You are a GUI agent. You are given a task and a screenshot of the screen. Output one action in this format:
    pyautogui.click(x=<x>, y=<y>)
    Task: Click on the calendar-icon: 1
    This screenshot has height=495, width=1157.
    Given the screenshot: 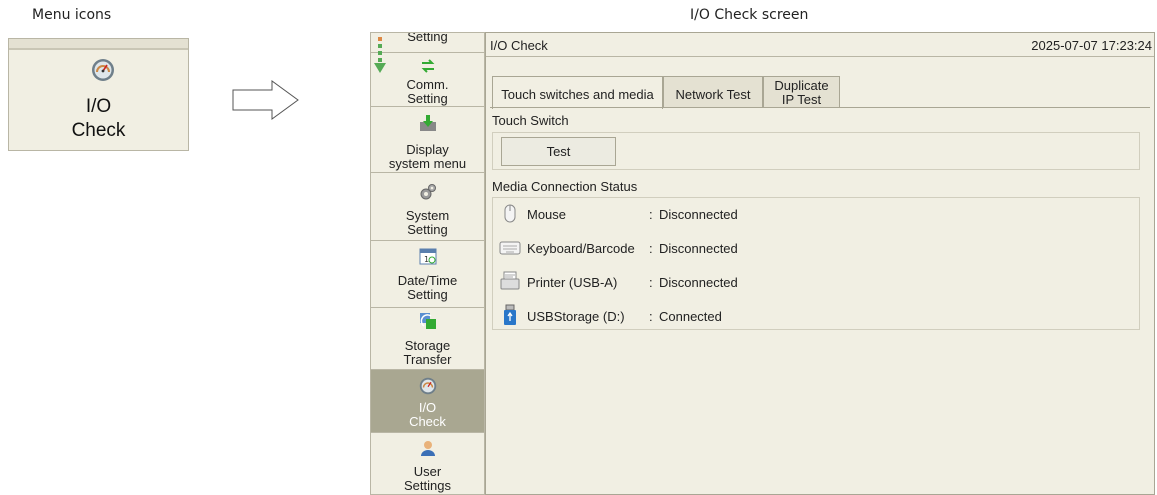 What is the action you would take?
    pyautogui.click(x=428, y=256)
    